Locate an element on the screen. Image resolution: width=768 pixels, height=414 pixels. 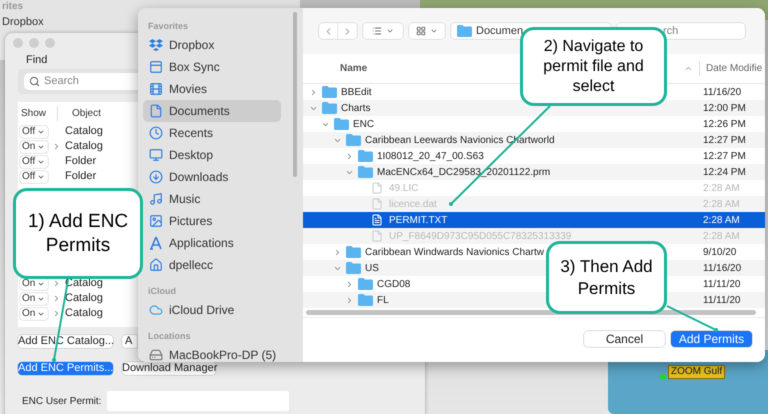
callout-tooltip: 3) Then Add Permits is located at coordinates (606, 277).